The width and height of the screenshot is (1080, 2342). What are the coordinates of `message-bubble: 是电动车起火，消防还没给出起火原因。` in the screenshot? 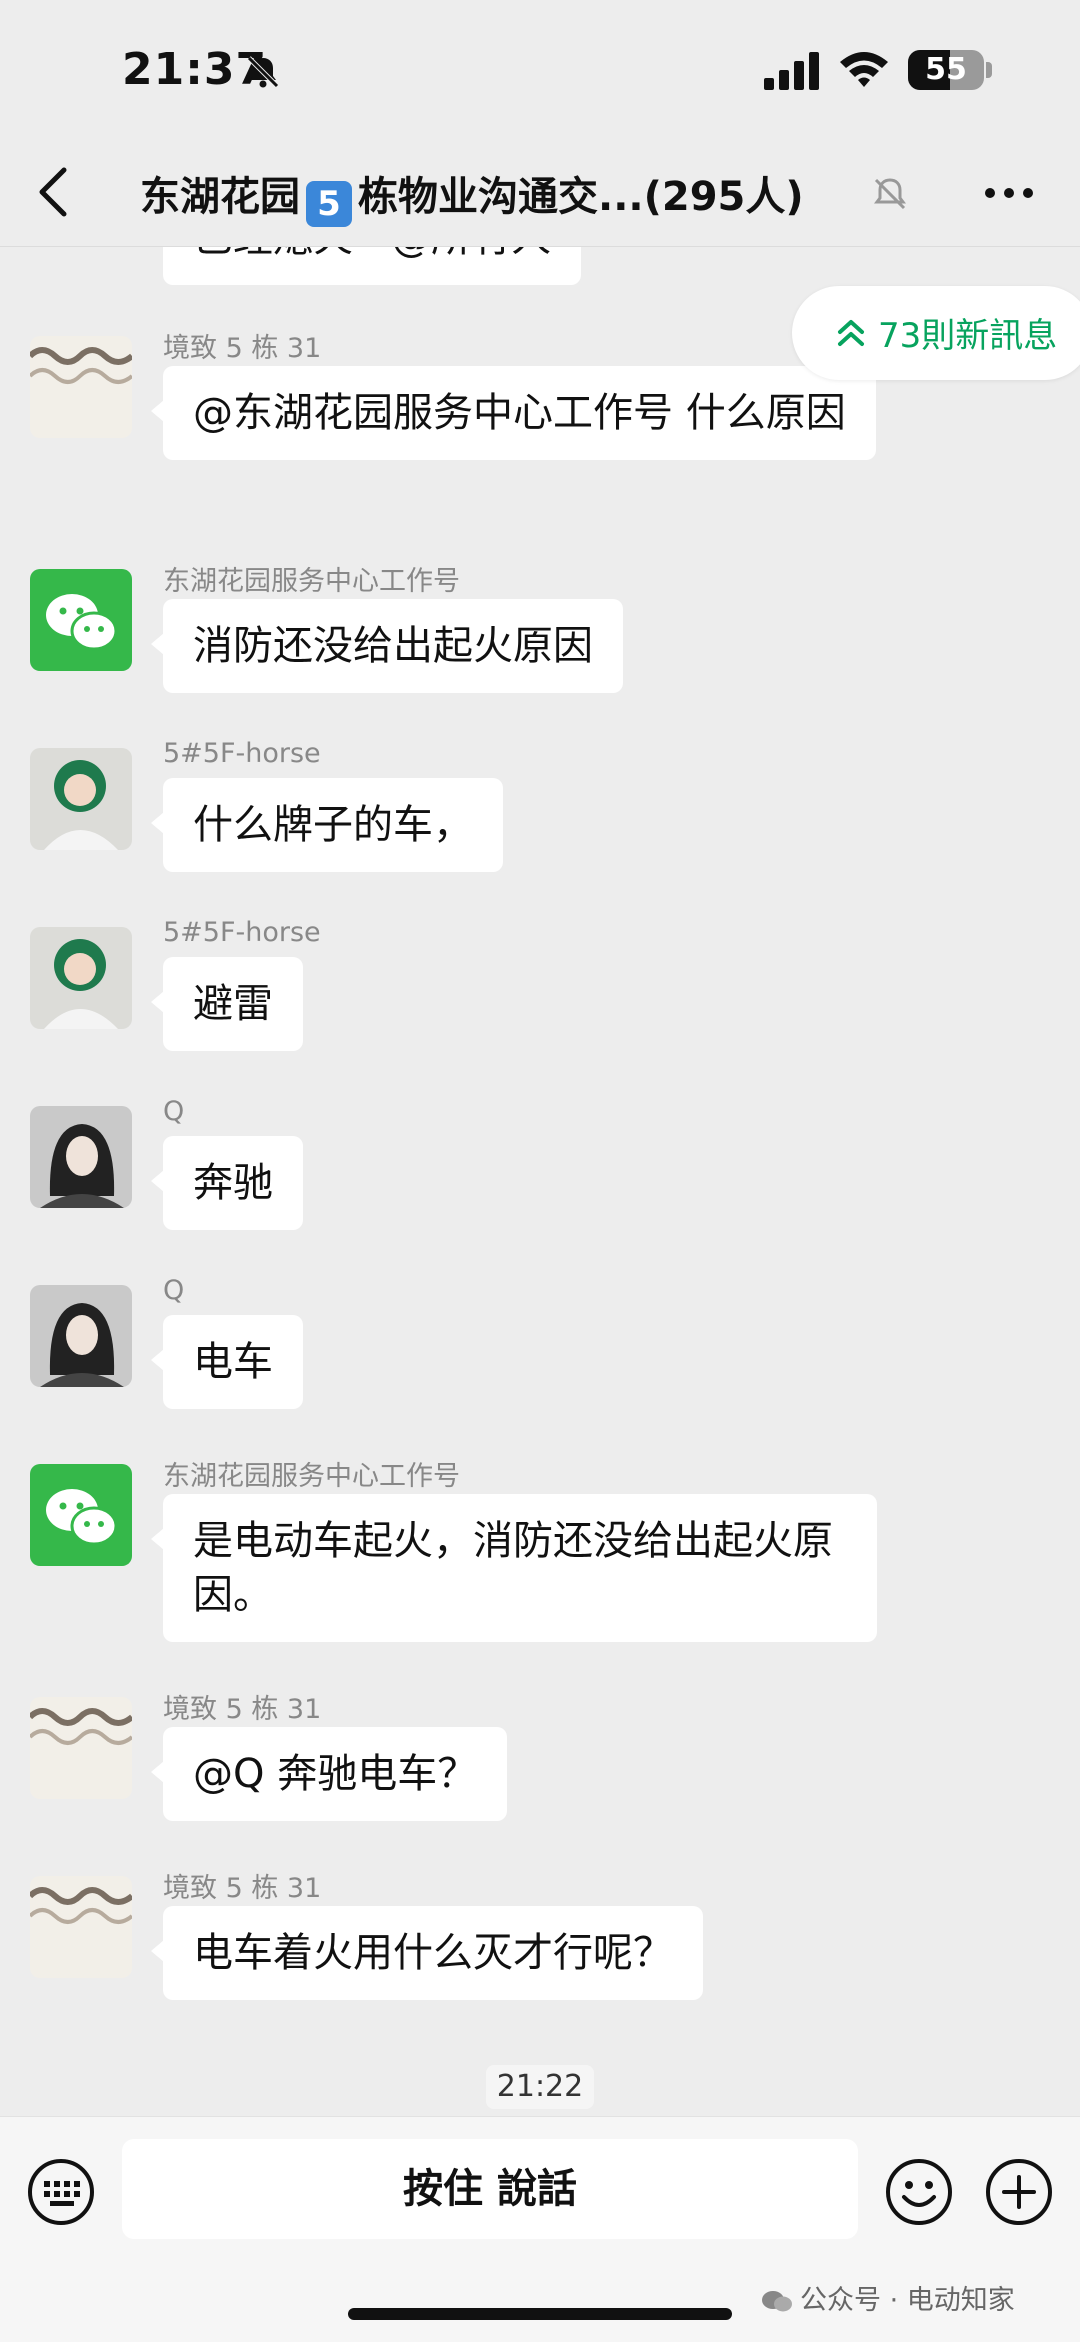 It's located at (514, 1568).